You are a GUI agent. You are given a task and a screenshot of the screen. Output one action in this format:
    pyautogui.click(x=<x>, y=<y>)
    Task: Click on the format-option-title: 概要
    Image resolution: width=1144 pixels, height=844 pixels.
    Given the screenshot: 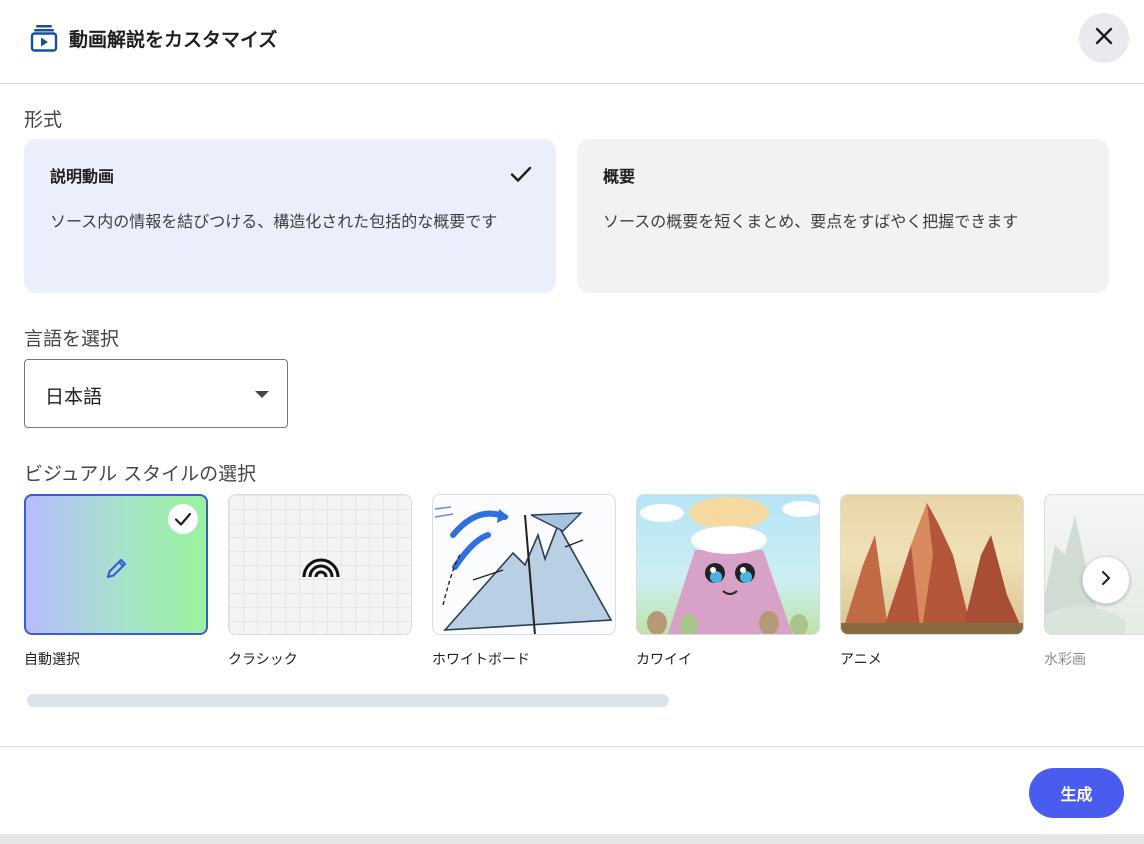 What is the action you would take?
    pyautogui.click(x=619, y=176)
    